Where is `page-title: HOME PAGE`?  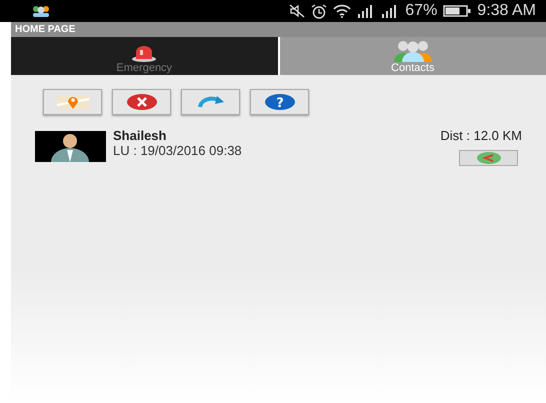 page-title: HOME PAGE is located at coordinates (45, 29).